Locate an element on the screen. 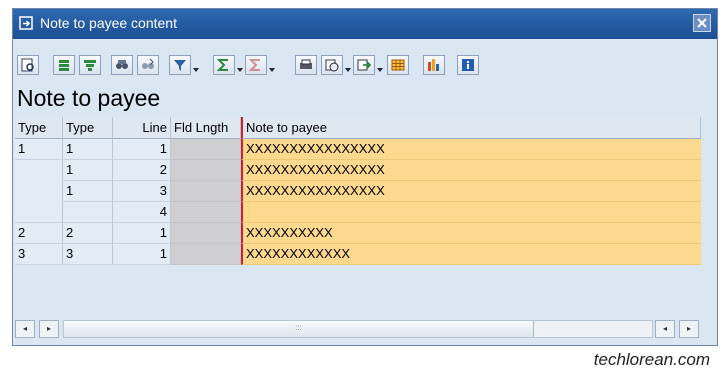 The width and height of the screenshot is (726, 378). graphic-icon is located at coordinates (433, 65).